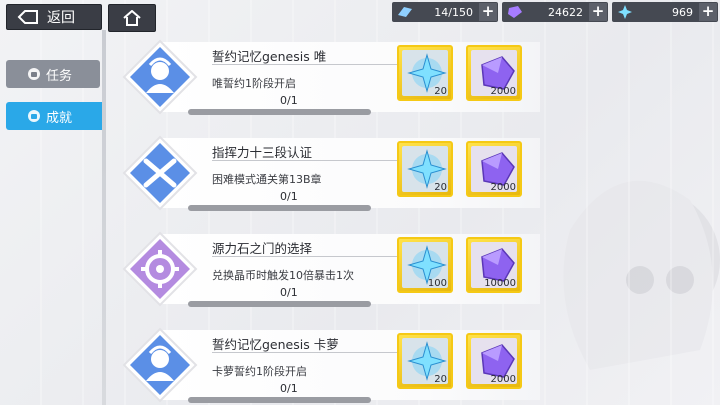  I want to click on back-arrow-icon, so click(27, 17).